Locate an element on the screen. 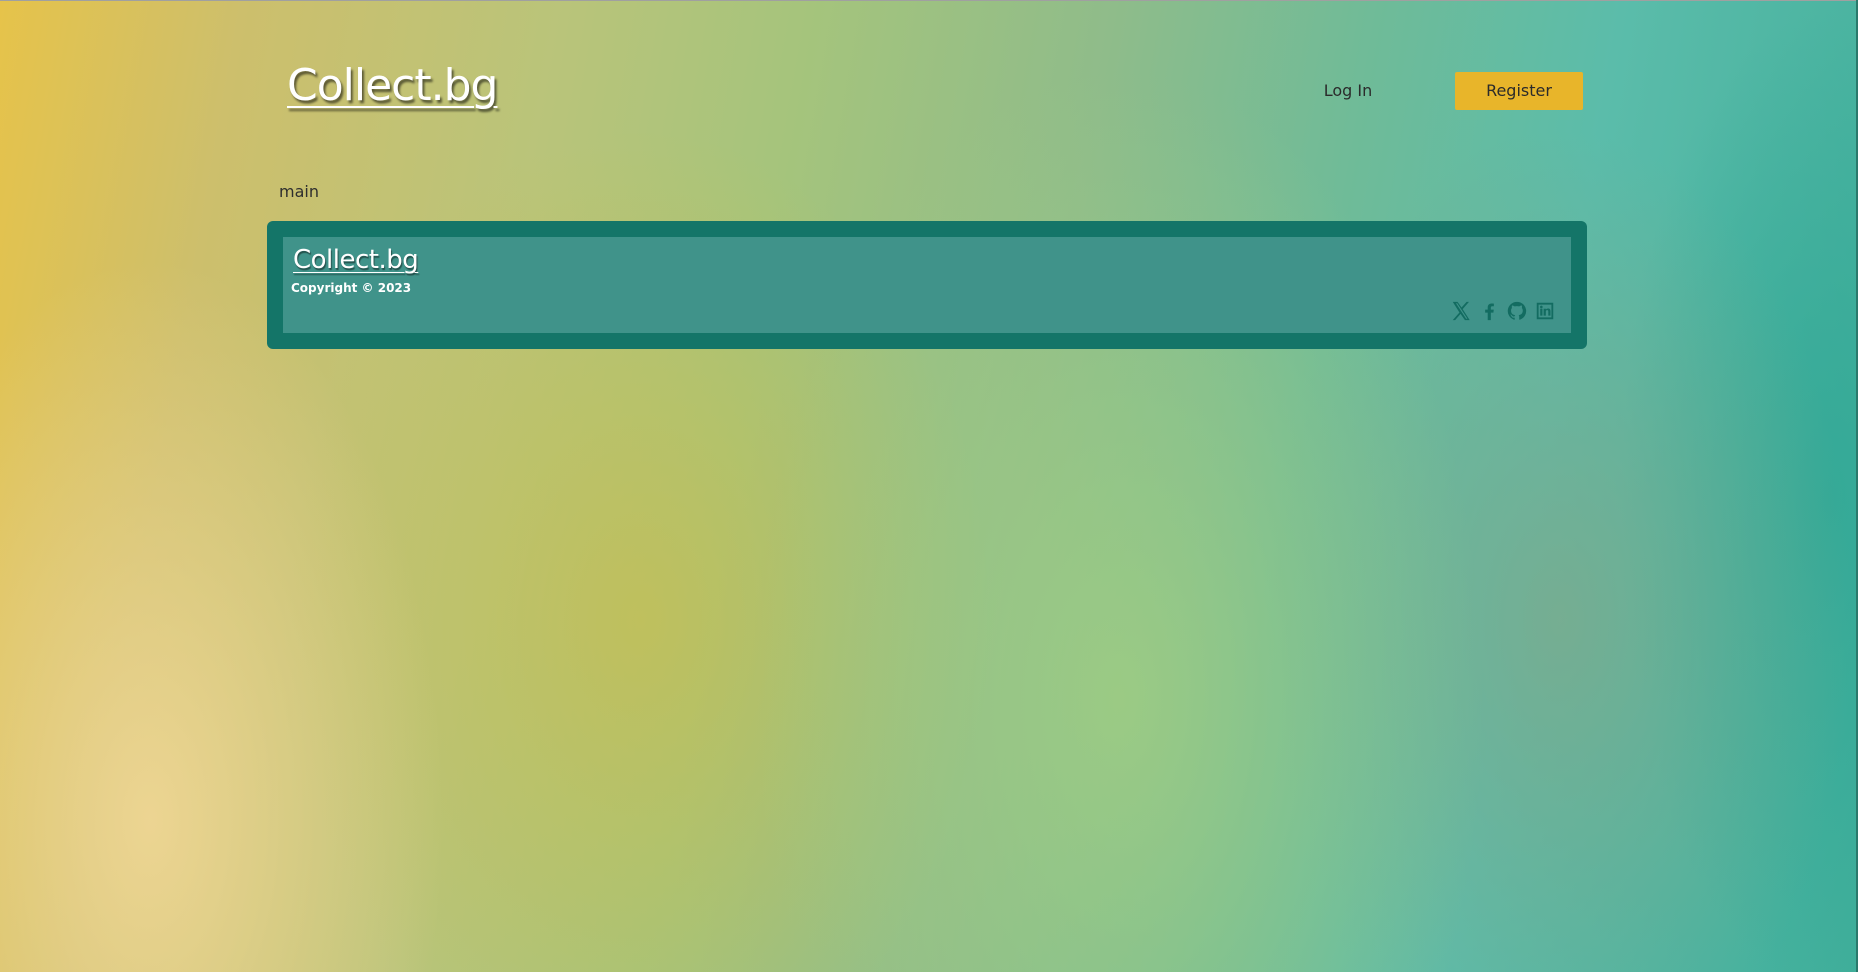  log-in-link: Log In is located at coordinates (1348, 91).